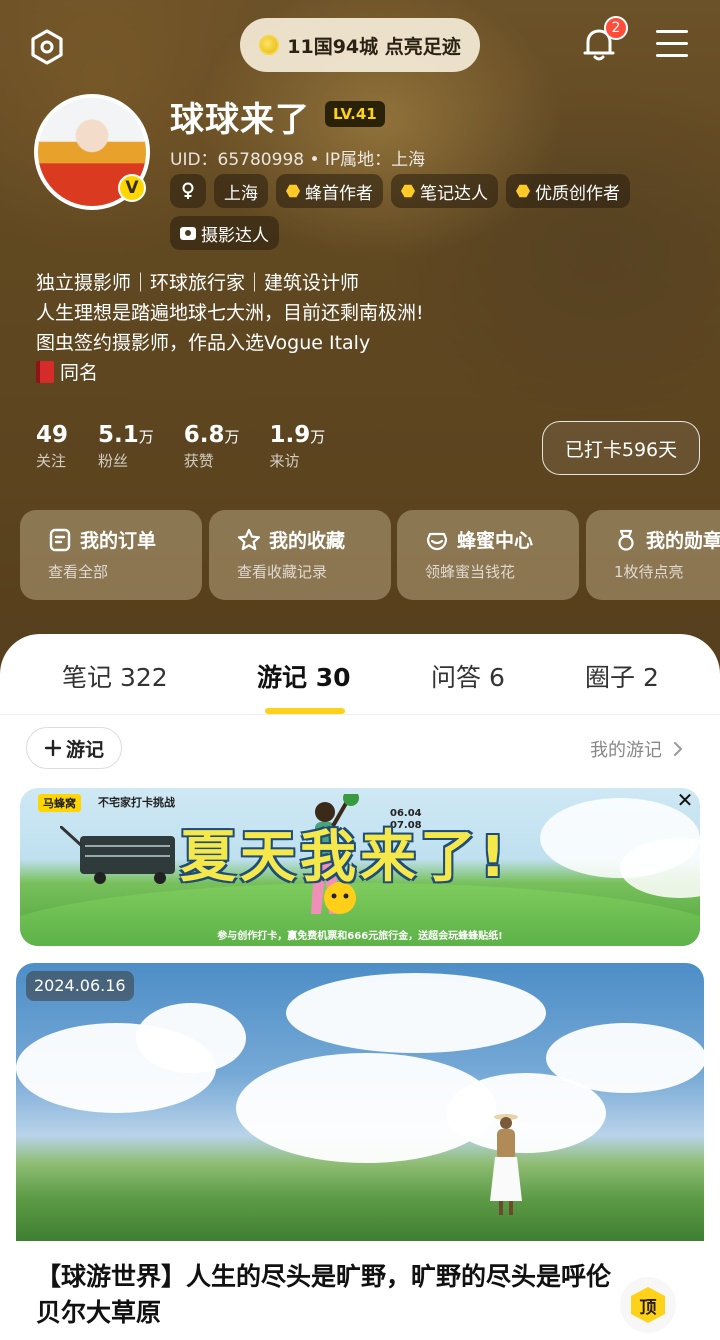  I want to click on stat-likes: 6.8万 获赞, so click(212, 446).